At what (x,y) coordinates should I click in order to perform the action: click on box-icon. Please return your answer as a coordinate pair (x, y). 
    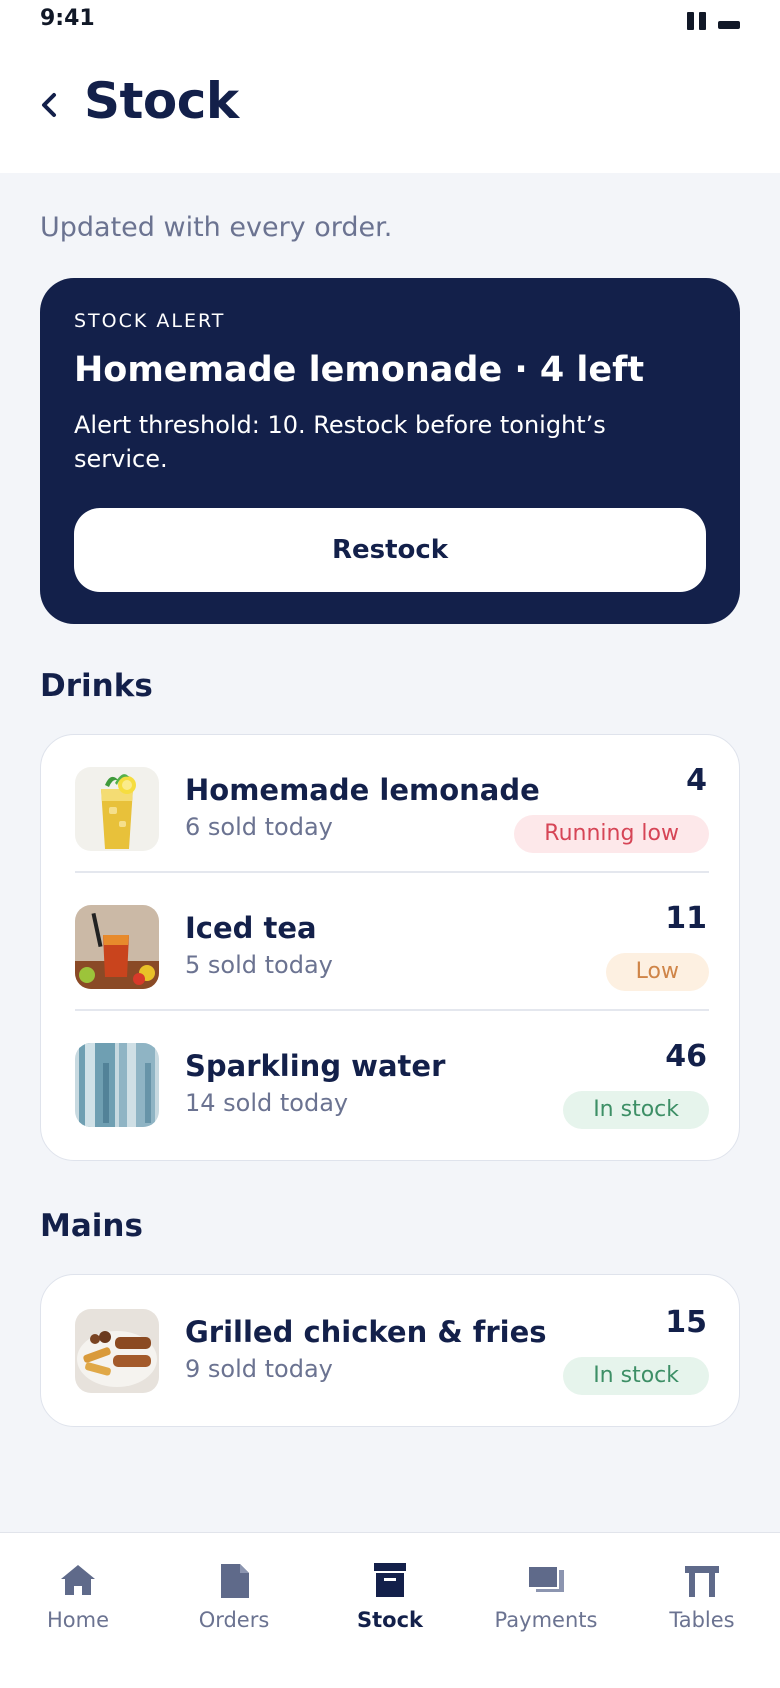
    Looking at the image, I should click on (390, 1580).